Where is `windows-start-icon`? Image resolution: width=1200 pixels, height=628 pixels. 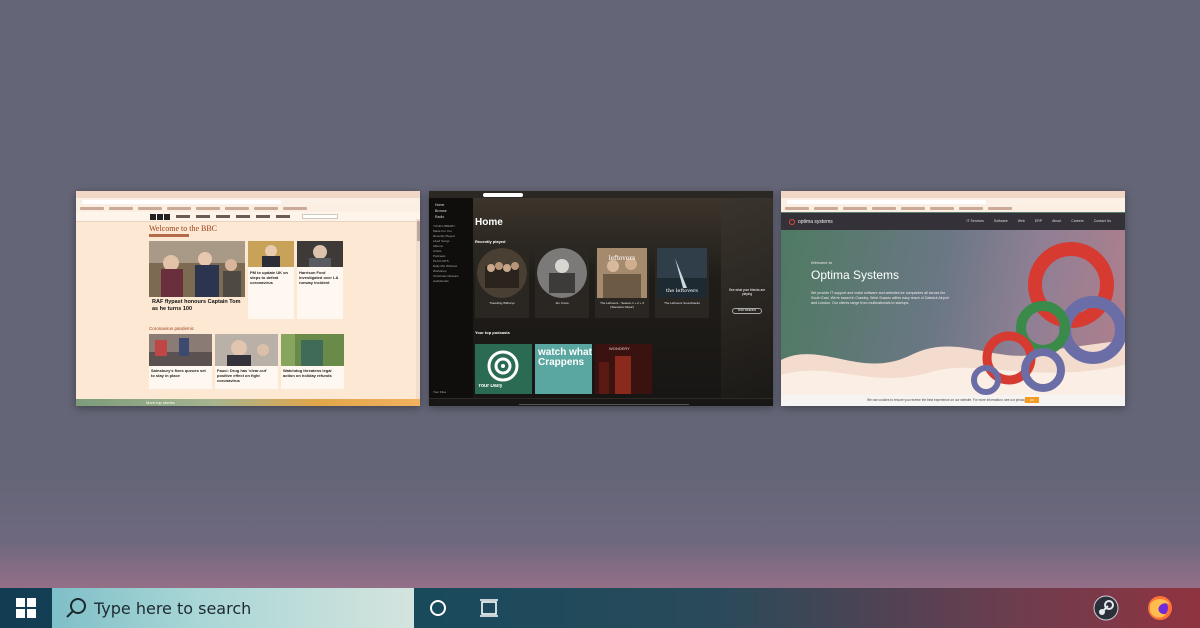
windows-start-icon is located at coordinates (26, 608).